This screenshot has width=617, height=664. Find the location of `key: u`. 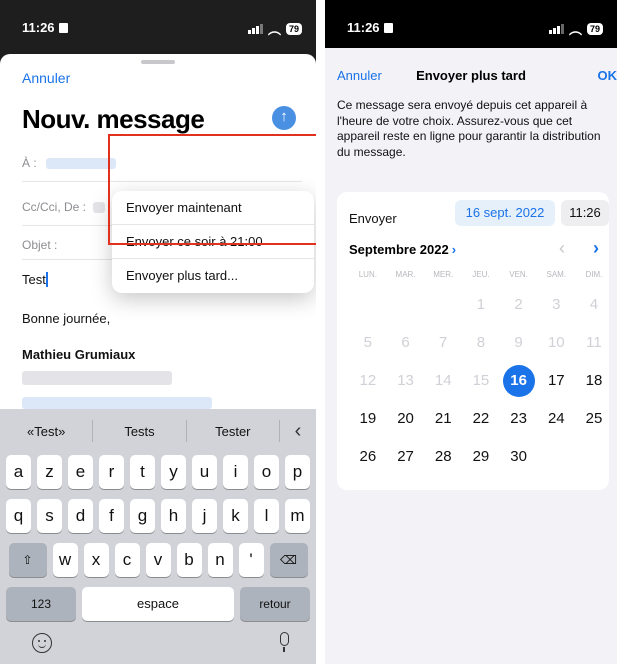

key: u is located at coordinates (204, 472).